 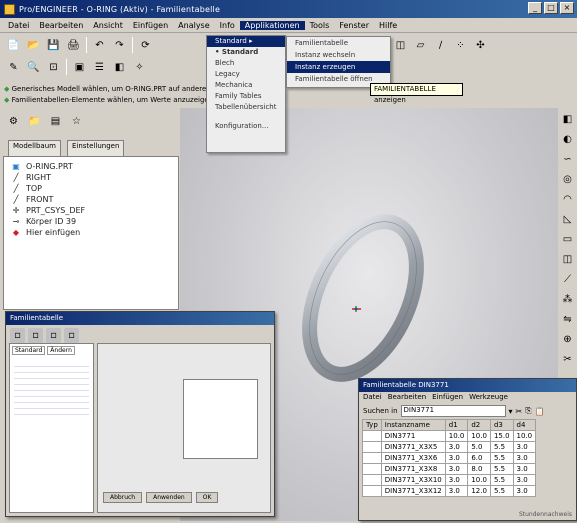 What do you see at coordinates (34, 121) in the screenshot?
I see `folder-icon: 📁` at bounding box center [34, 121].